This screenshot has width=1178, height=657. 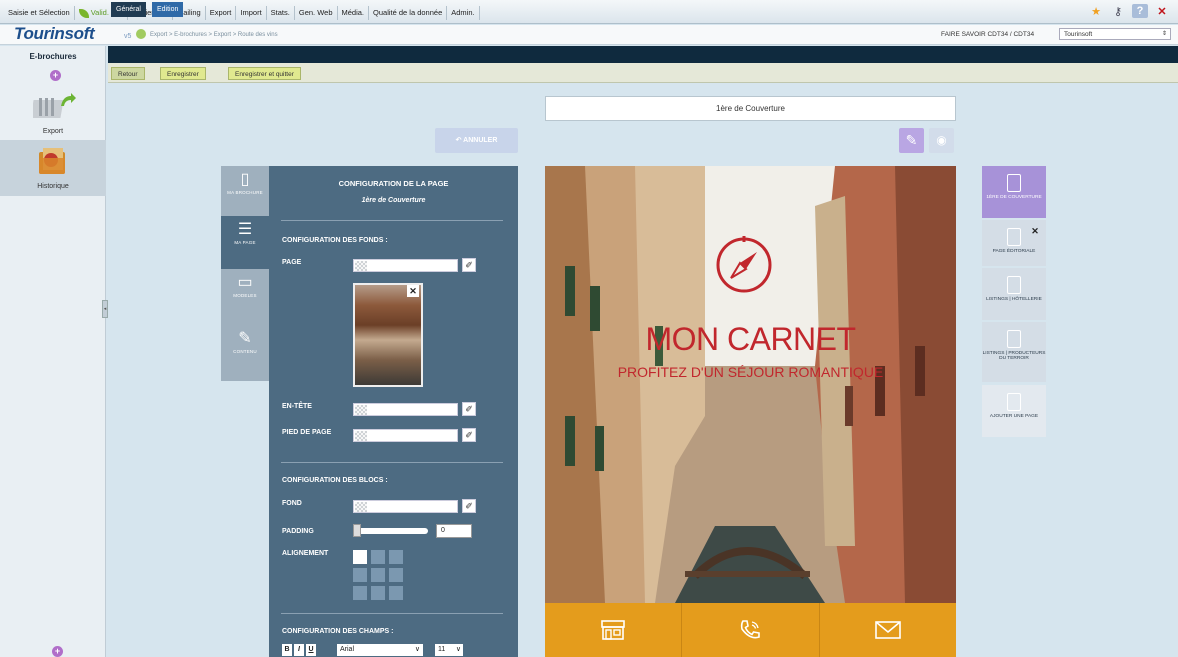 What do you see at coordinates (55, 75) in the screenshot?
I see `add-brochure-icon: +` at bounding box center [55, 75].